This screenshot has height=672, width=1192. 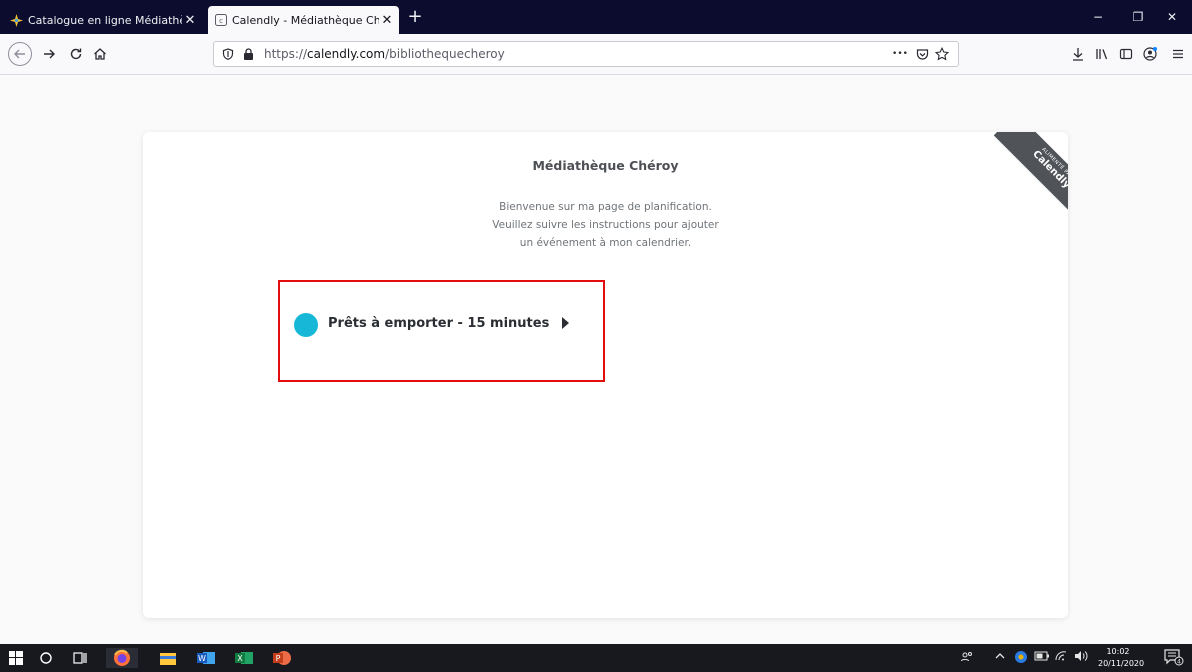 What do you see at coordinates (16, 658) in the screenshot?
I see `windows-start-icon` at bounding box center [16, 658].